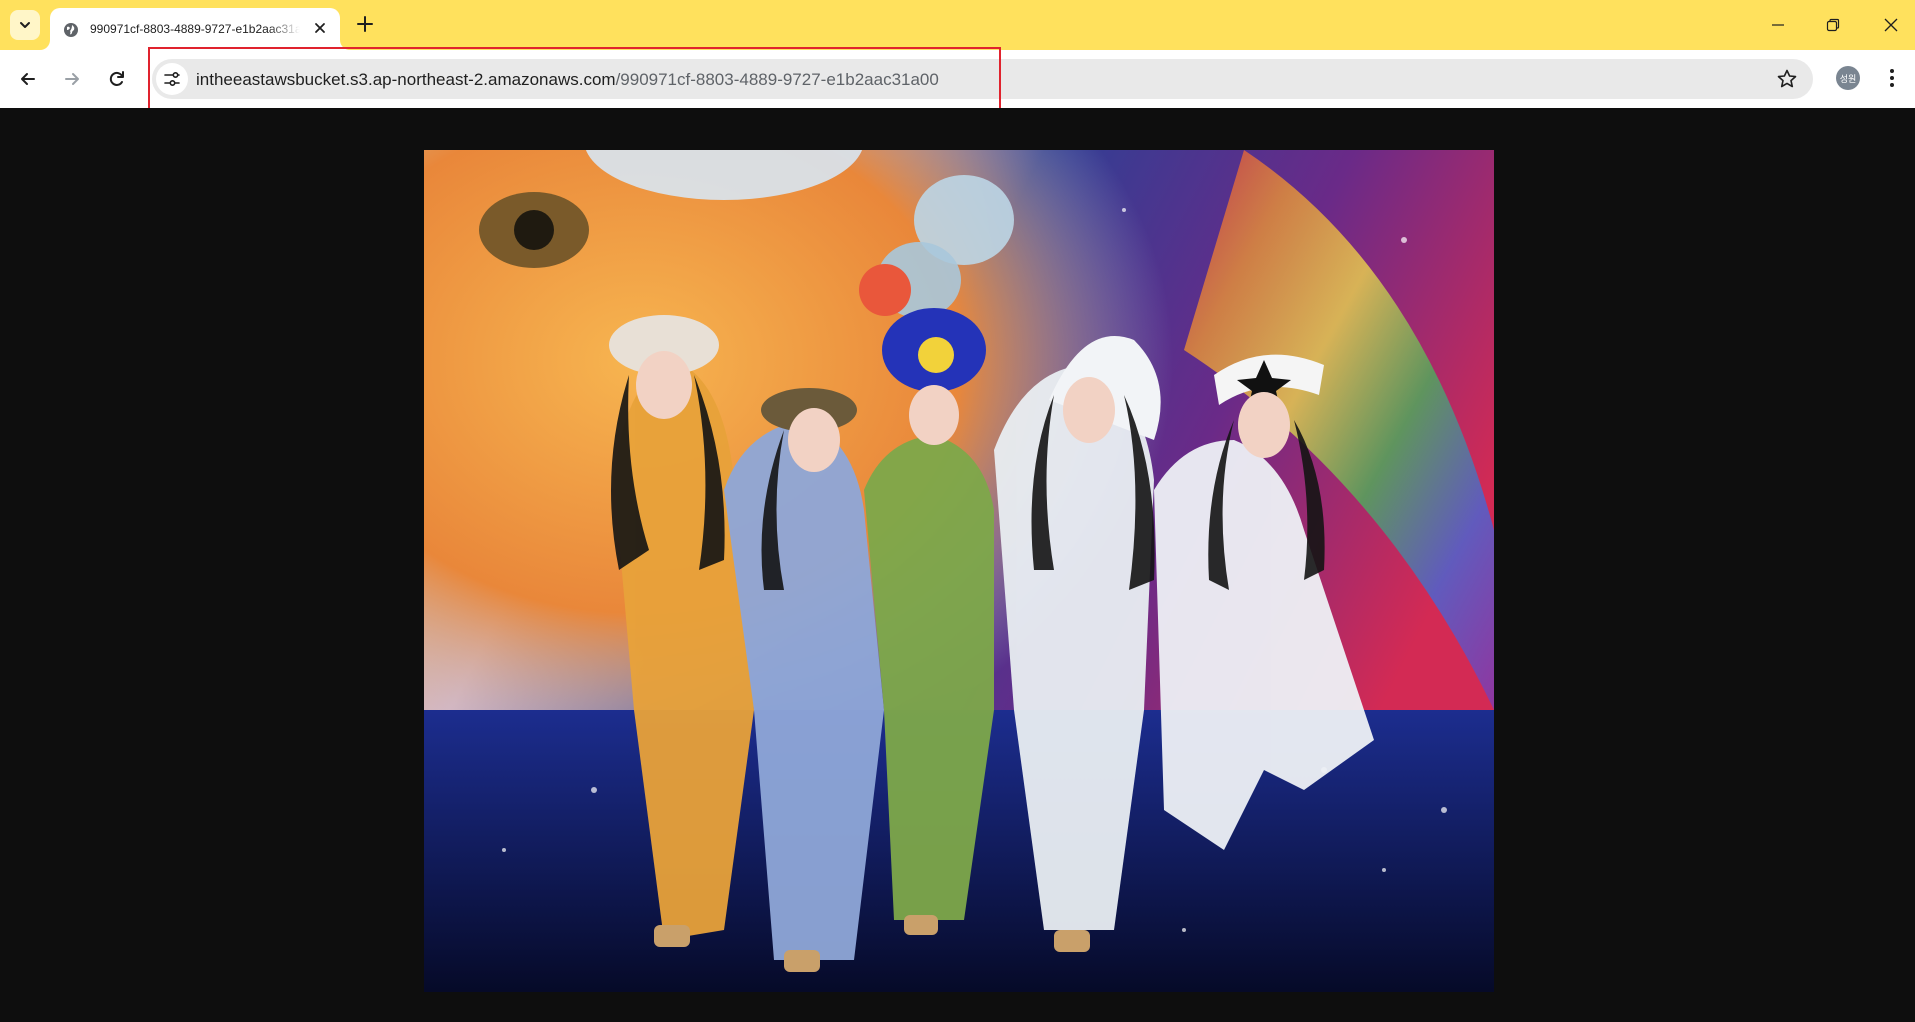 The image size is (1915, 1022). What do you see at coordinates (957, 25) in the screenshot?
I see `tab-strip: 990971cf-8803-4889-9727-e1b2aac31a00` at bounding box center [957, 25].